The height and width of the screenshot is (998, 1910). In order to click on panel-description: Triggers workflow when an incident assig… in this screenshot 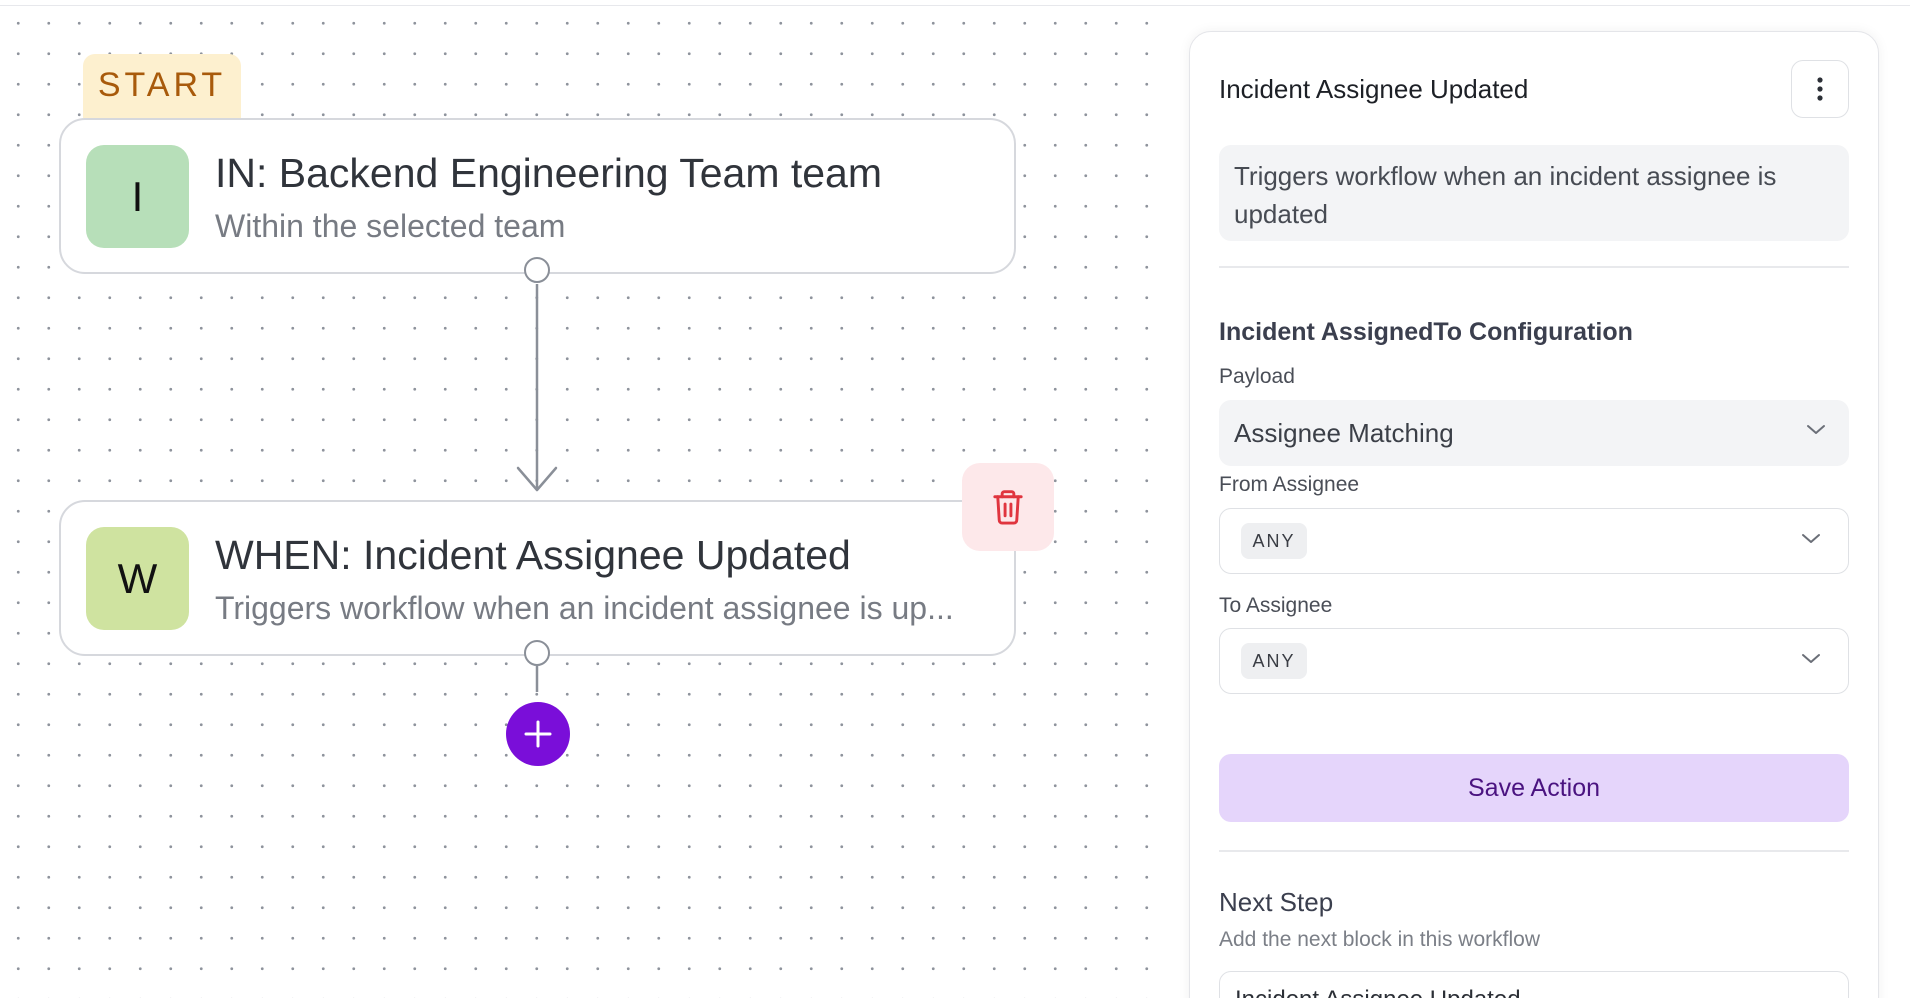, I will do `click(1534, 193)`.